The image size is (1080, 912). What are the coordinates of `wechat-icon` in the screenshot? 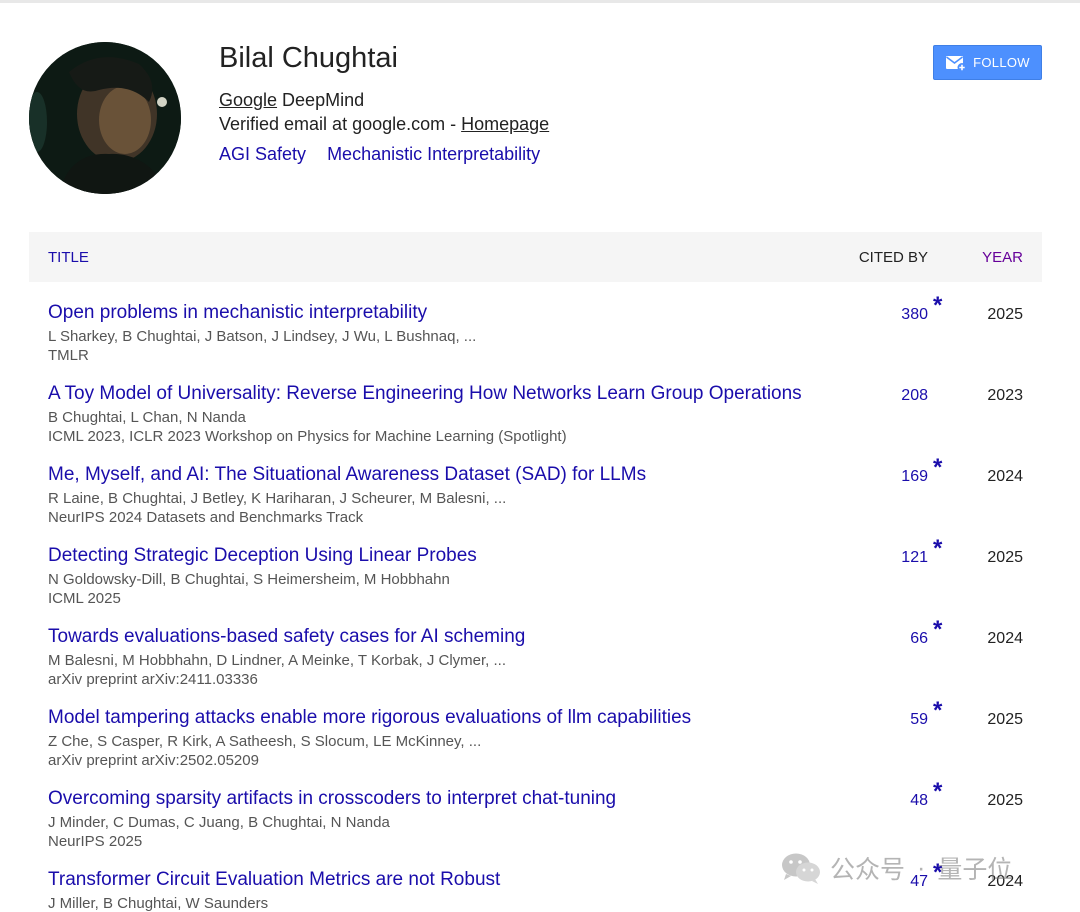 It's located at (801, 868).